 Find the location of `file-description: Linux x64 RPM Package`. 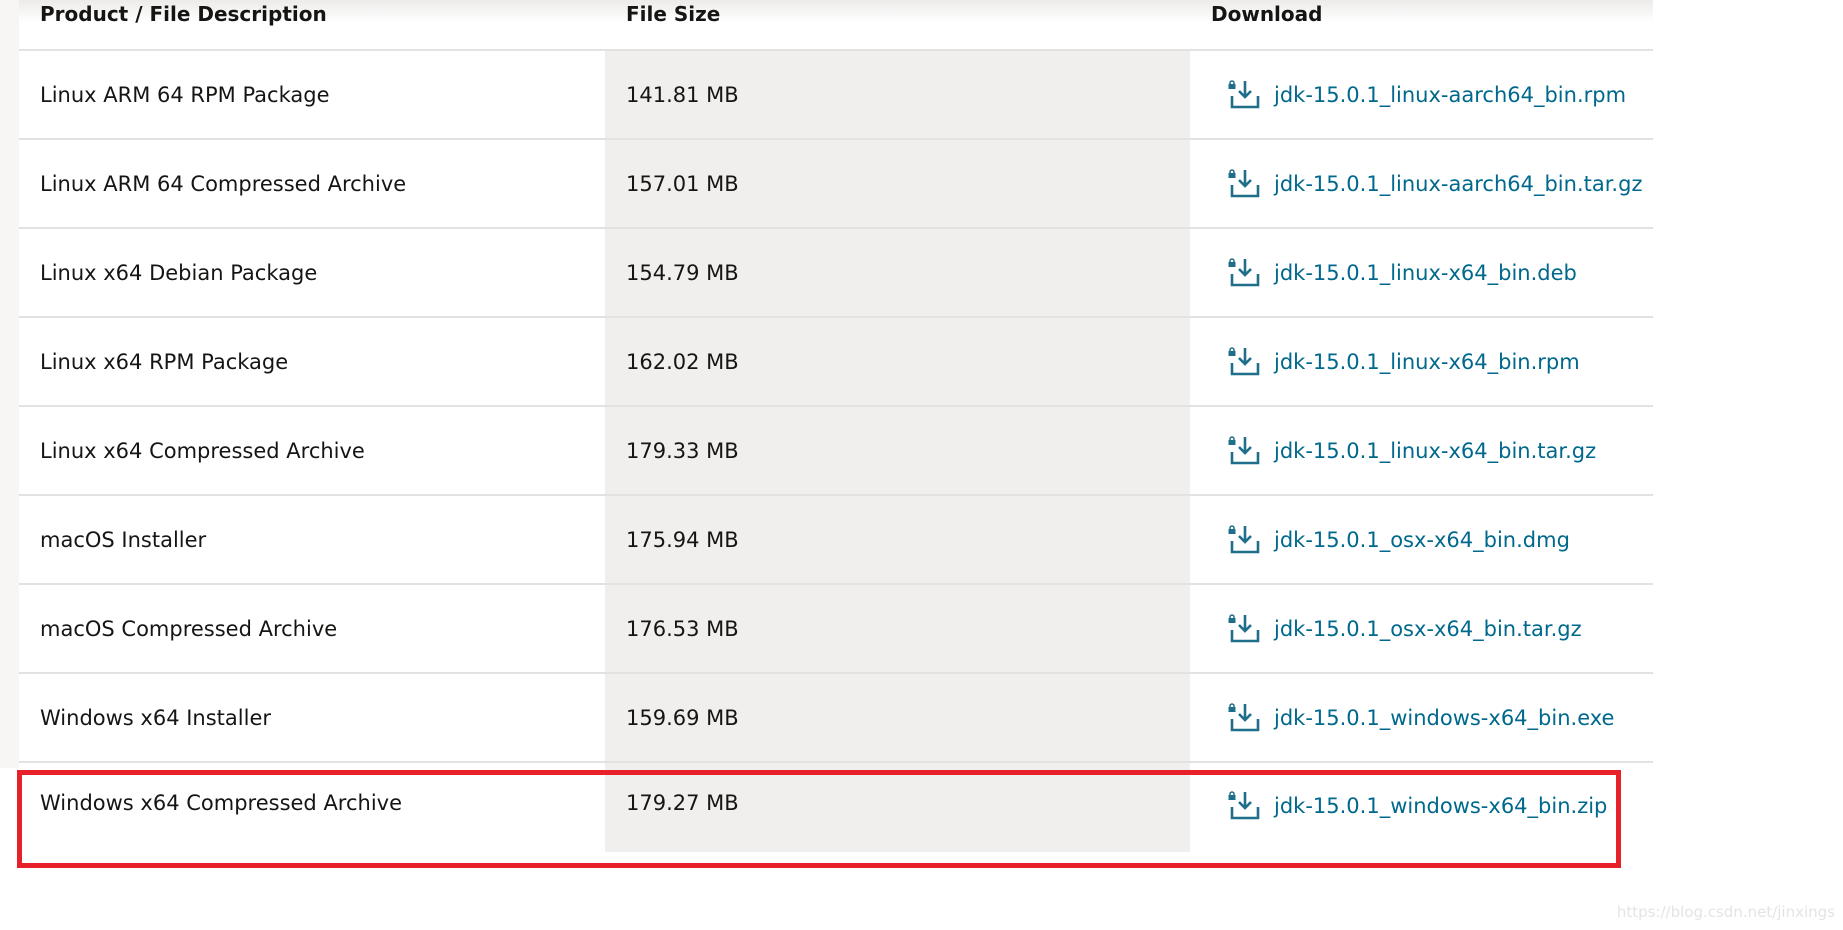

file-description: Linux x64 RPM Package is located at coordinates (312, 361).